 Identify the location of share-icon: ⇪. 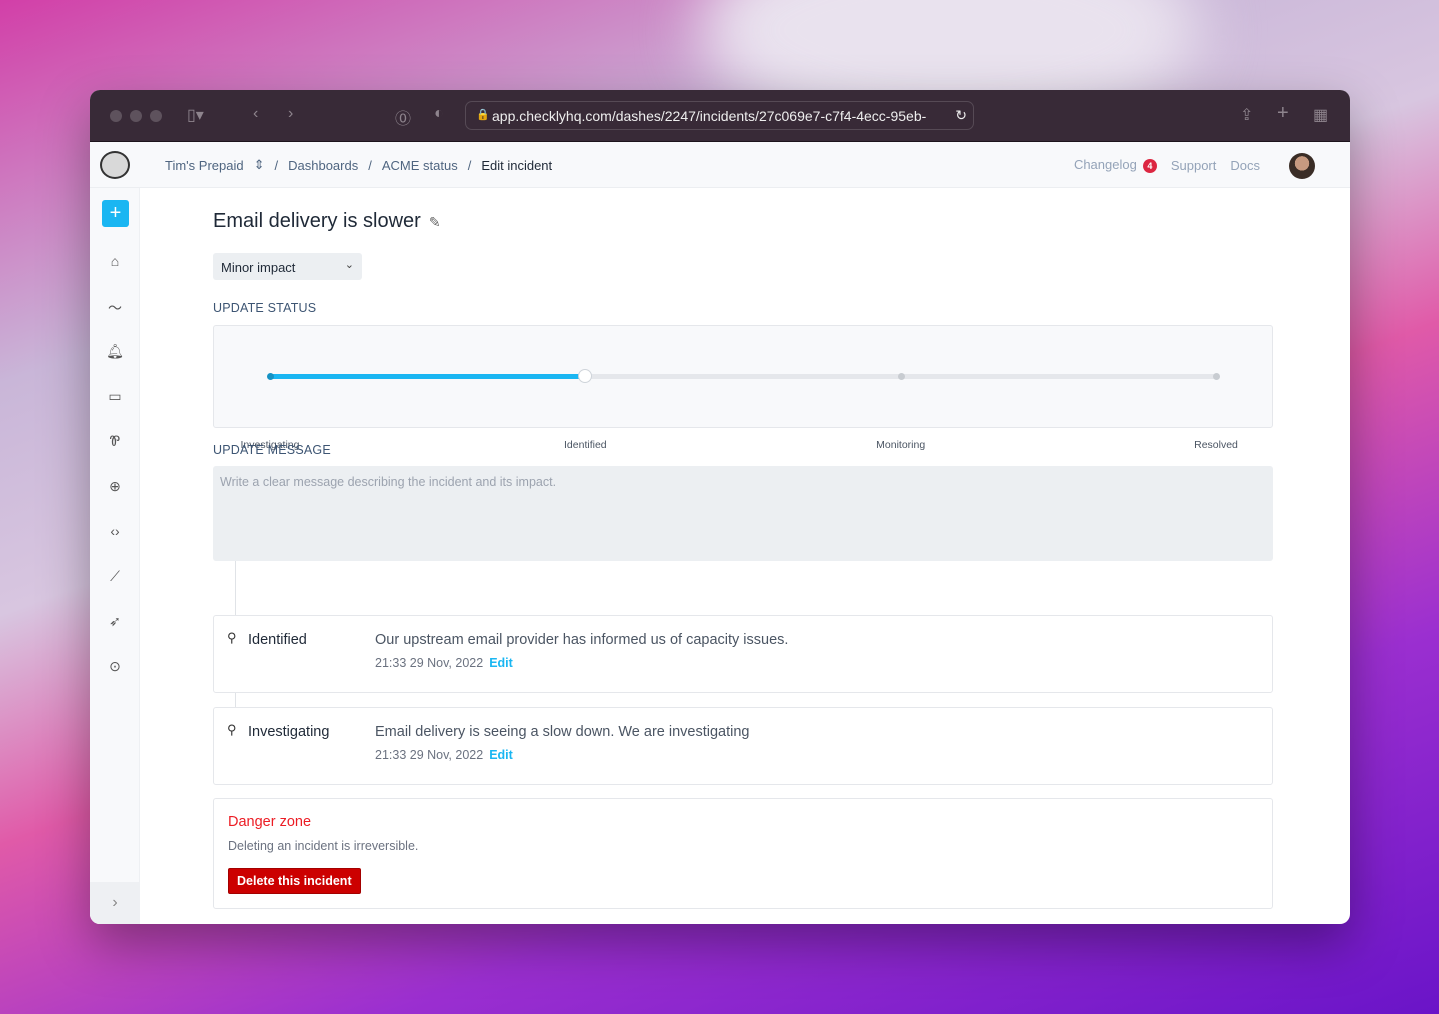
(1246, 115).